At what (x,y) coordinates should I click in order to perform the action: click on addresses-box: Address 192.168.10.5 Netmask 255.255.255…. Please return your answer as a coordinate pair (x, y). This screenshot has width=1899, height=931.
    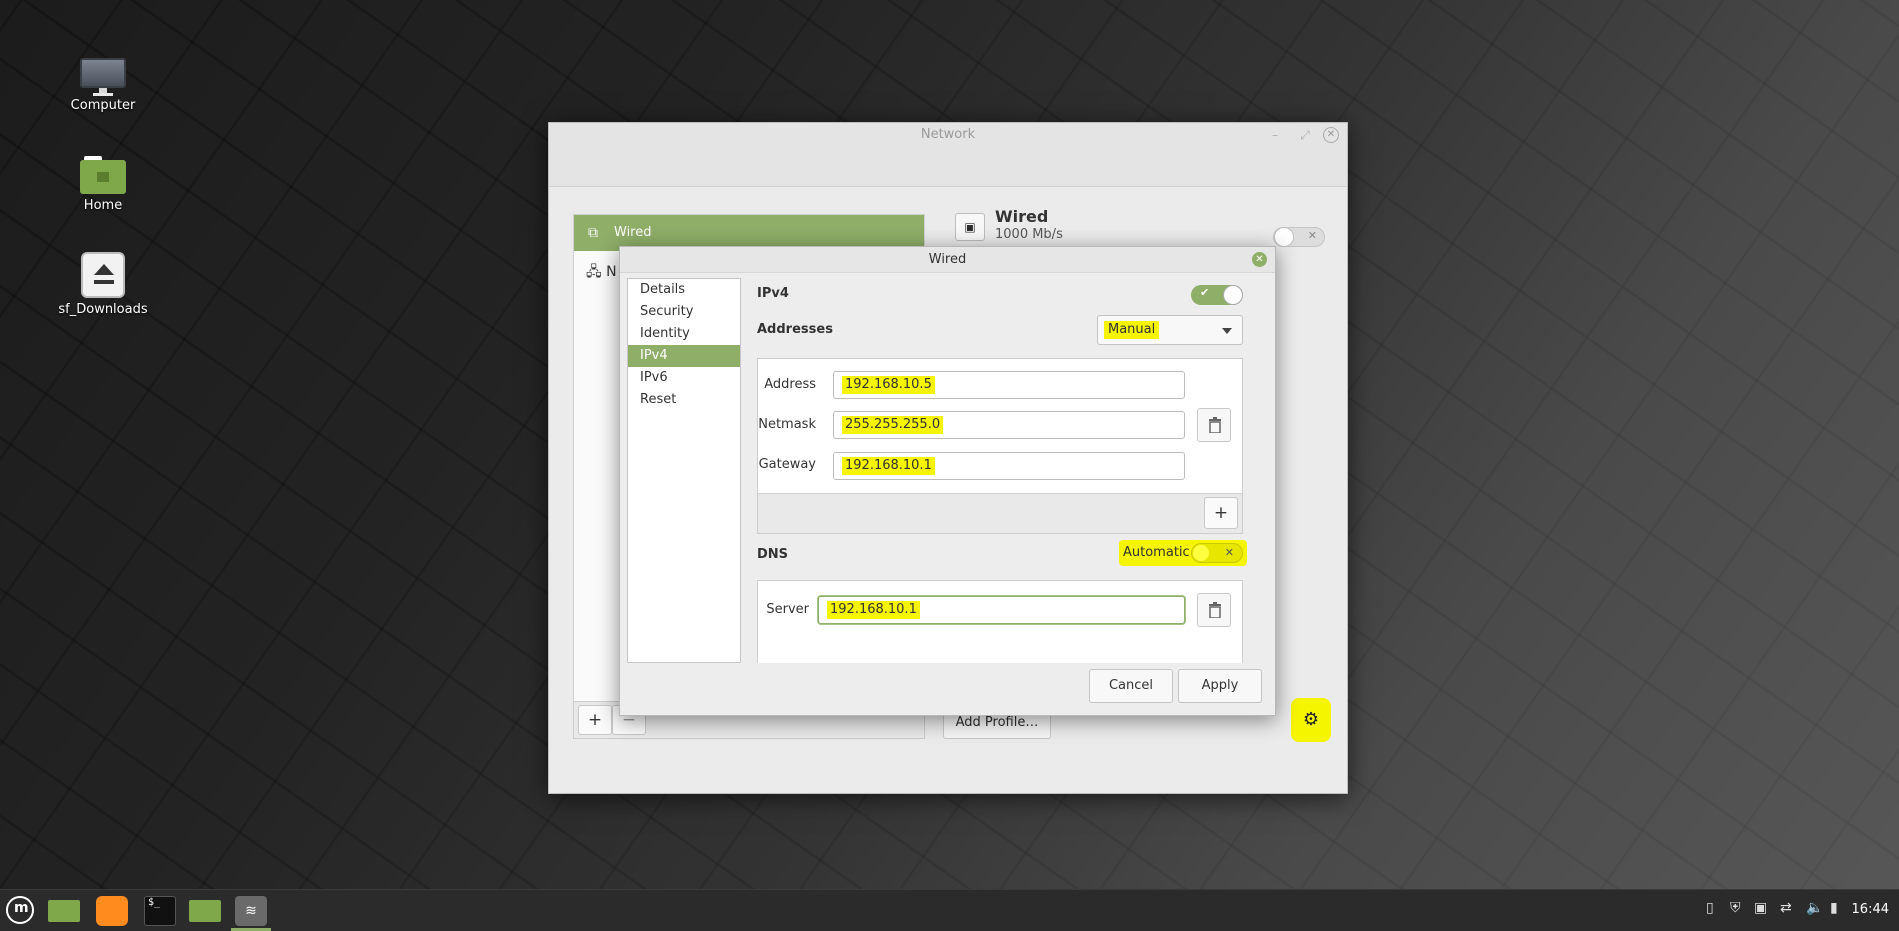
    Looking at the image, I should click on (1000, 446).